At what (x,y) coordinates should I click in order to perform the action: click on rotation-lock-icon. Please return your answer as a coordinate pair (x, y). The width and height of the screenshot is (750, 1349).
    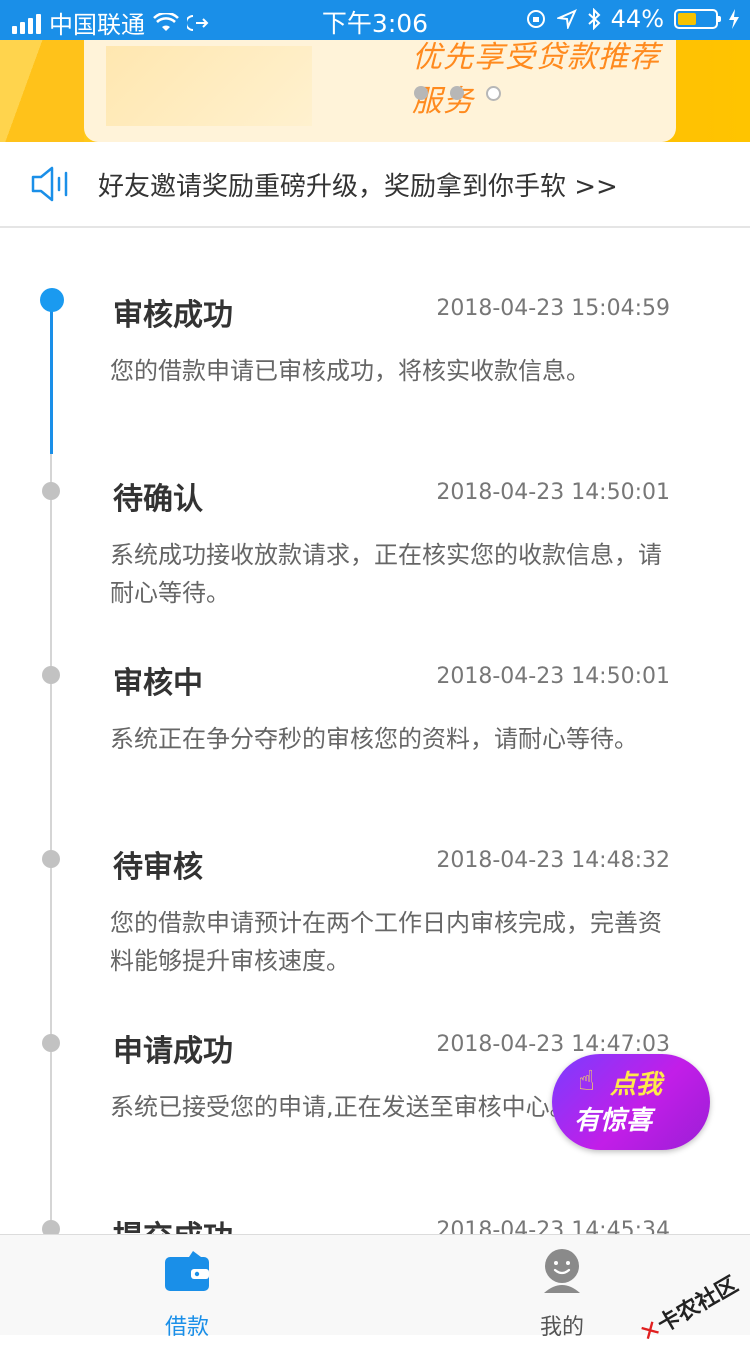
    Looking at the image, I should click on (535, 19).